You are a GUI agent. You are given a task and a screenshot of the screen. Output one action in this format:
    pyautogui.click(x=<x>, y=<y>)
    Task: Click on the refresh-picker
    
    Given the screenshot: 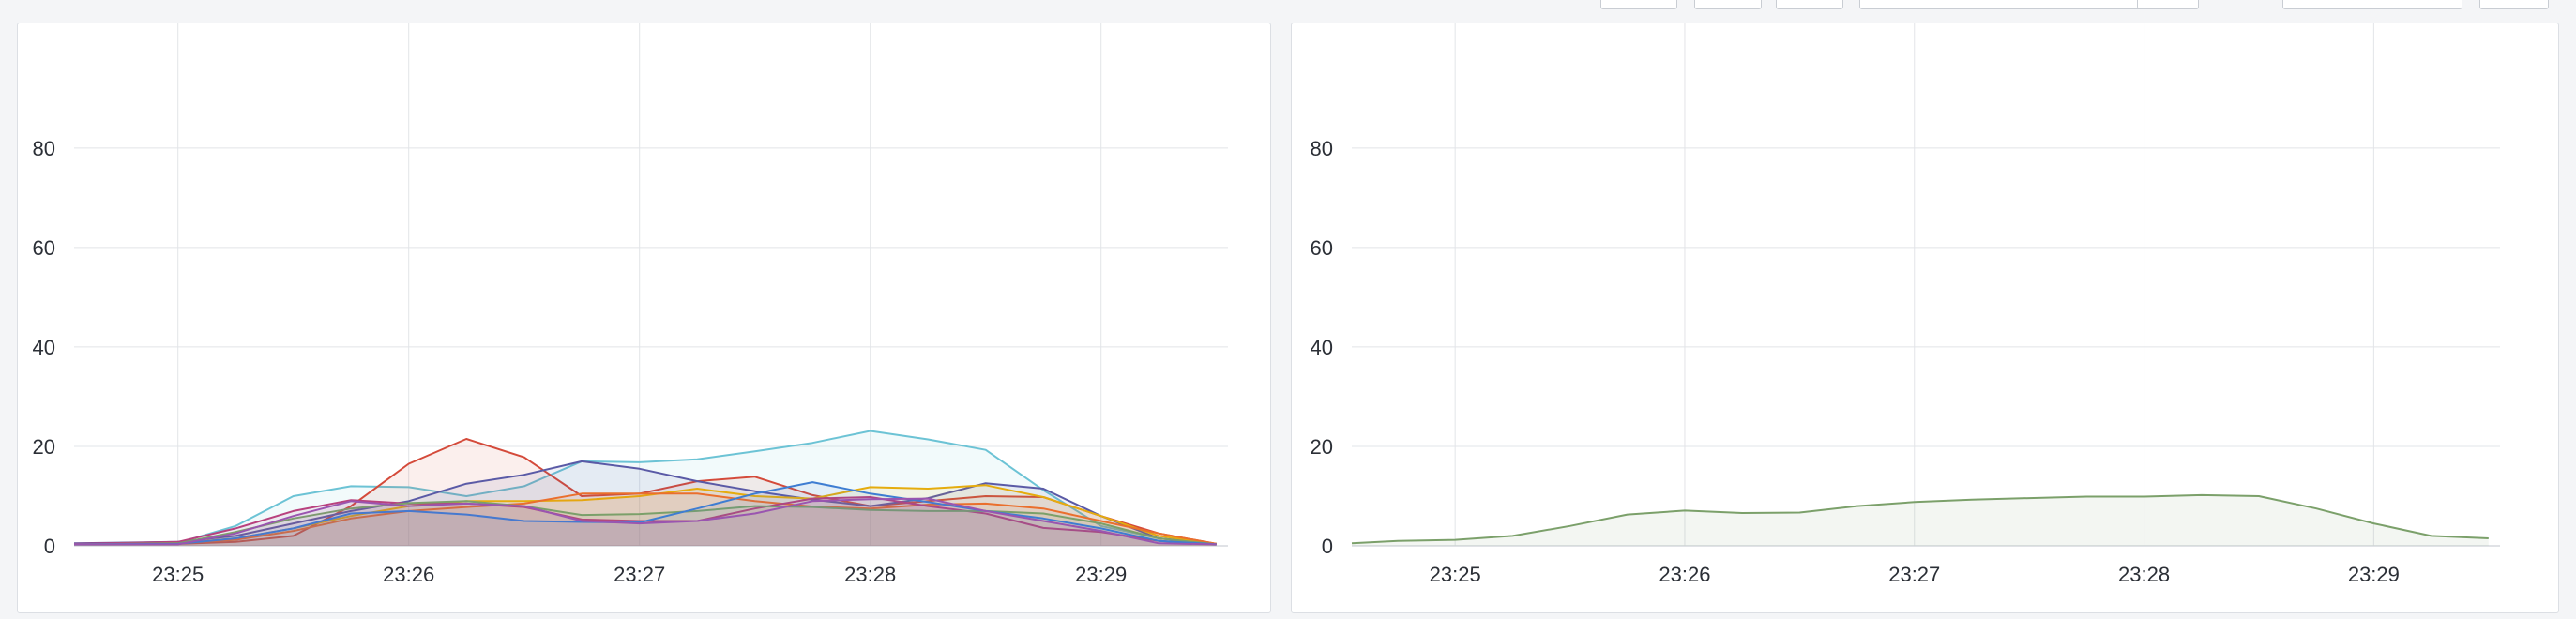 What is the action you would take?
    pyautogui.click(x=2372, y=4)
    